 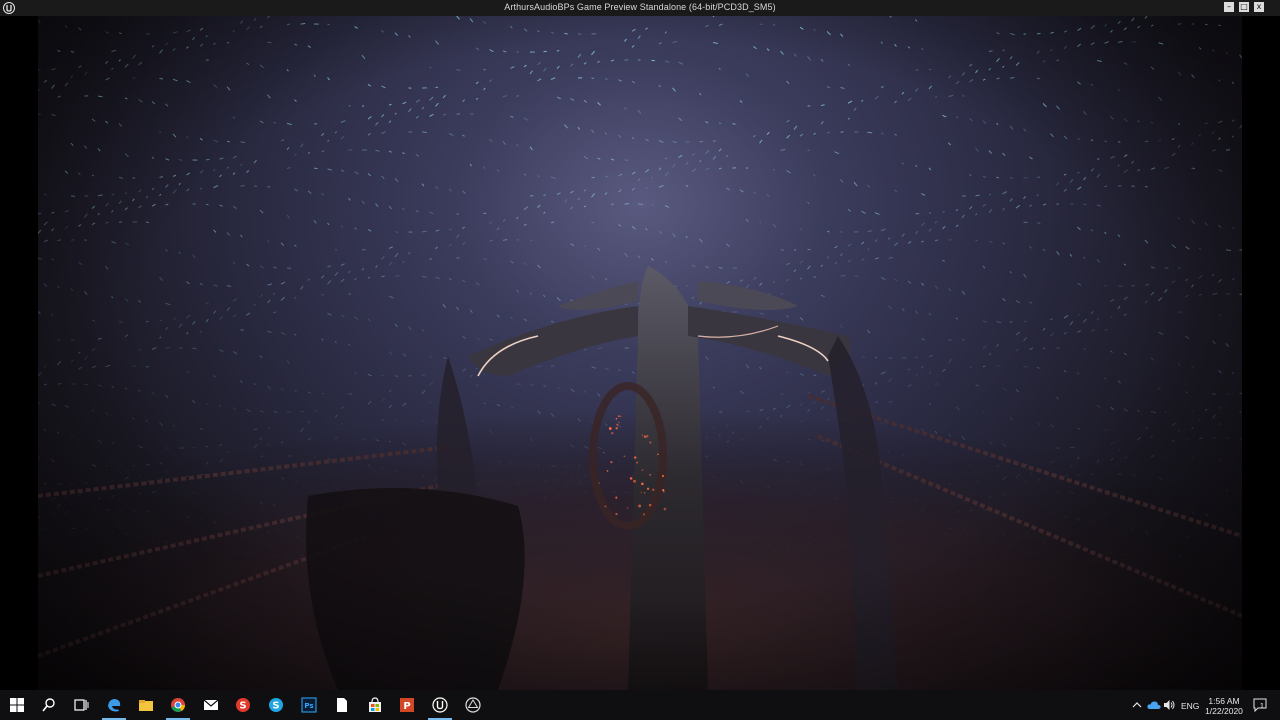 I want to click on minimize-button: –, so click(x=1229, y=7).